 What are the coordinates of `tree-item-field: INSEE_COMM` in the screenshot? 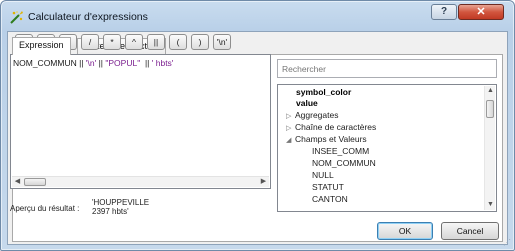 It's located at (340, 151).